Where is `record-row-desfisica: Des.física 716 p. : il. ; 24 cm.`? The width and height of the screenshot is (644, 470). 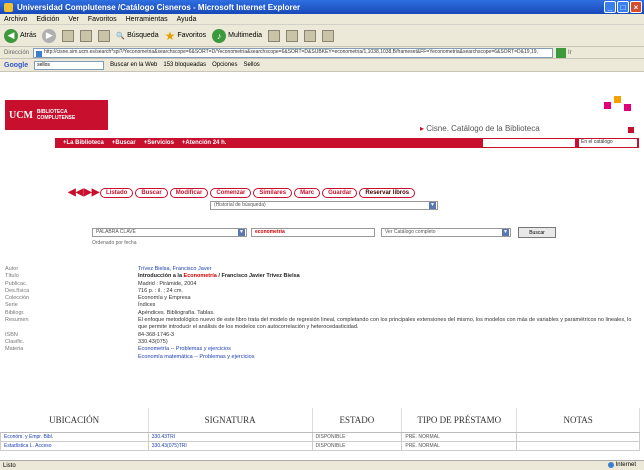
record-row-desfisica: Des.física 716 p. : il. ; 24 cm. is located at coordinates (320, 291).